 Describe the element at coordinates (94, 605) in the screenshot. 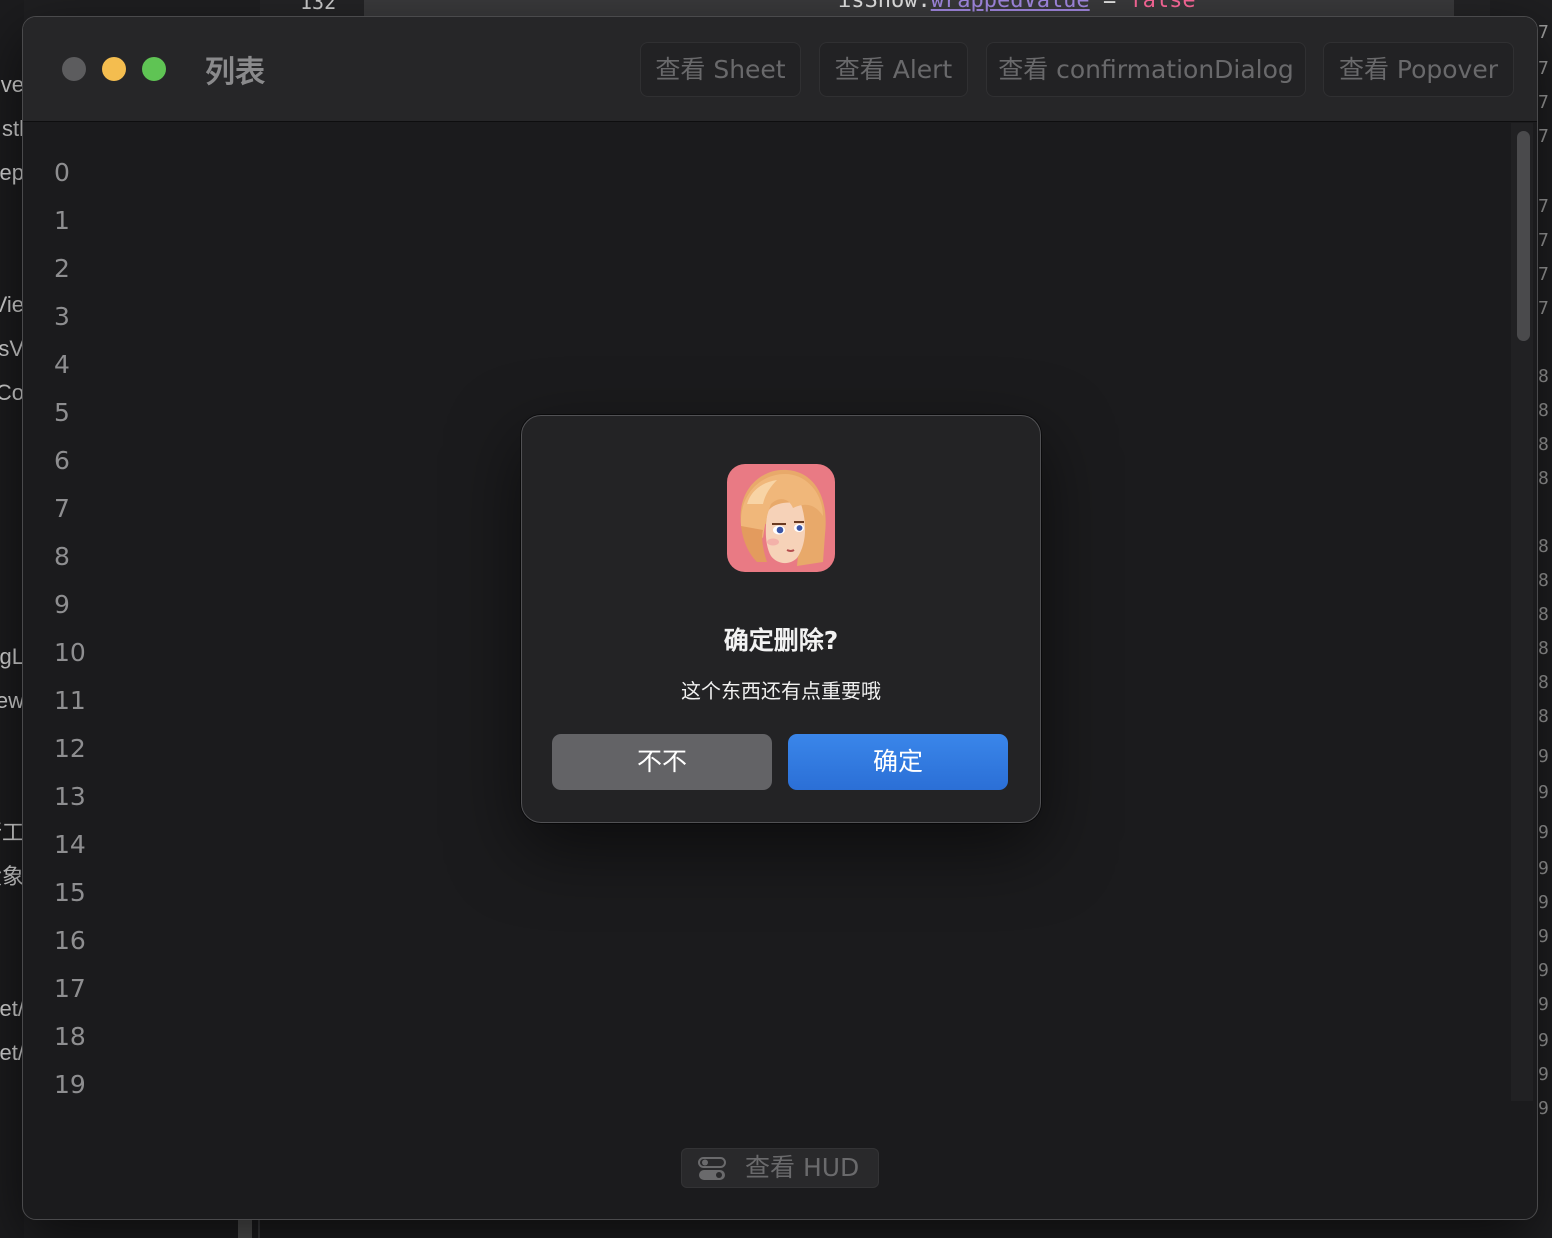

I see `list-item: 9` at that location.